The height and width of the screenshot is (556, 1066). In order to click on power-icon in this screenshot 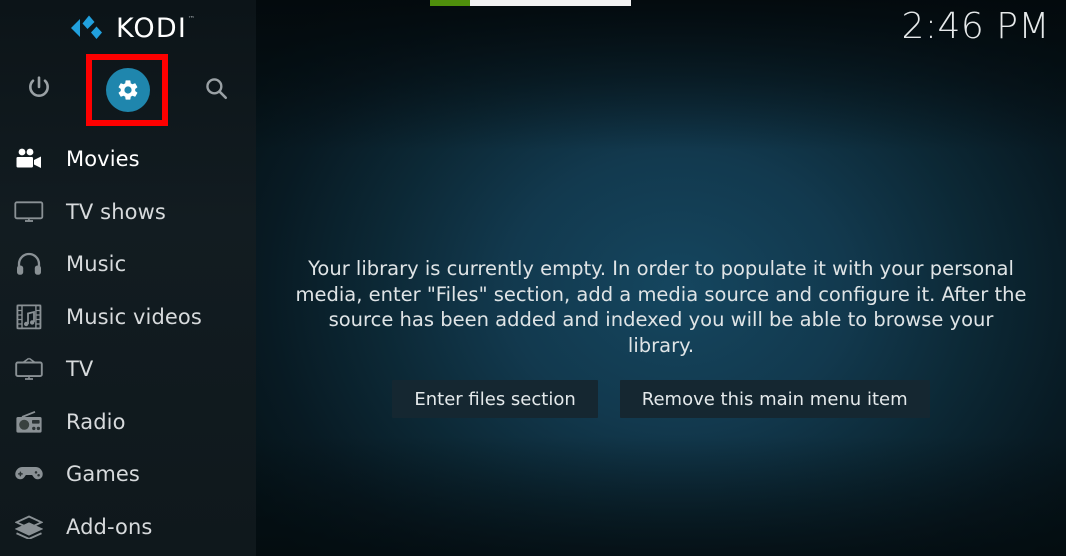, I will do `click(39, 90)`.